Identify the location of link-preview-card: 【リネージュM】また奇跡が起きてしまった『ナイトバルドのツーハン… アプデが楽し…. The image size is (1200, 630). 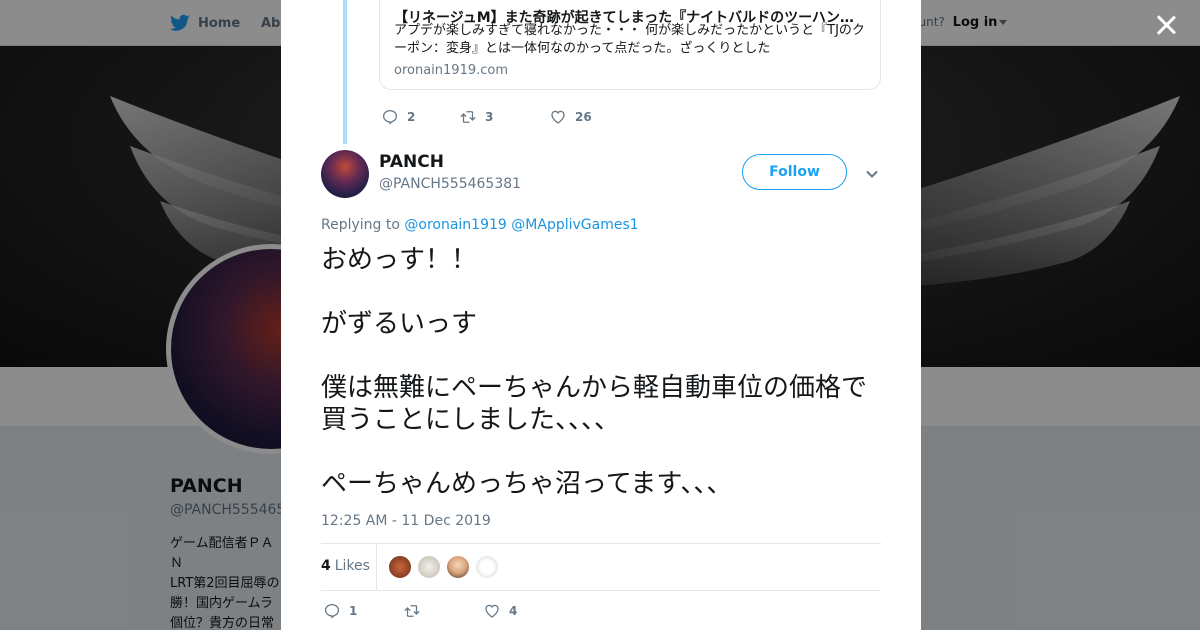
(630, 45).